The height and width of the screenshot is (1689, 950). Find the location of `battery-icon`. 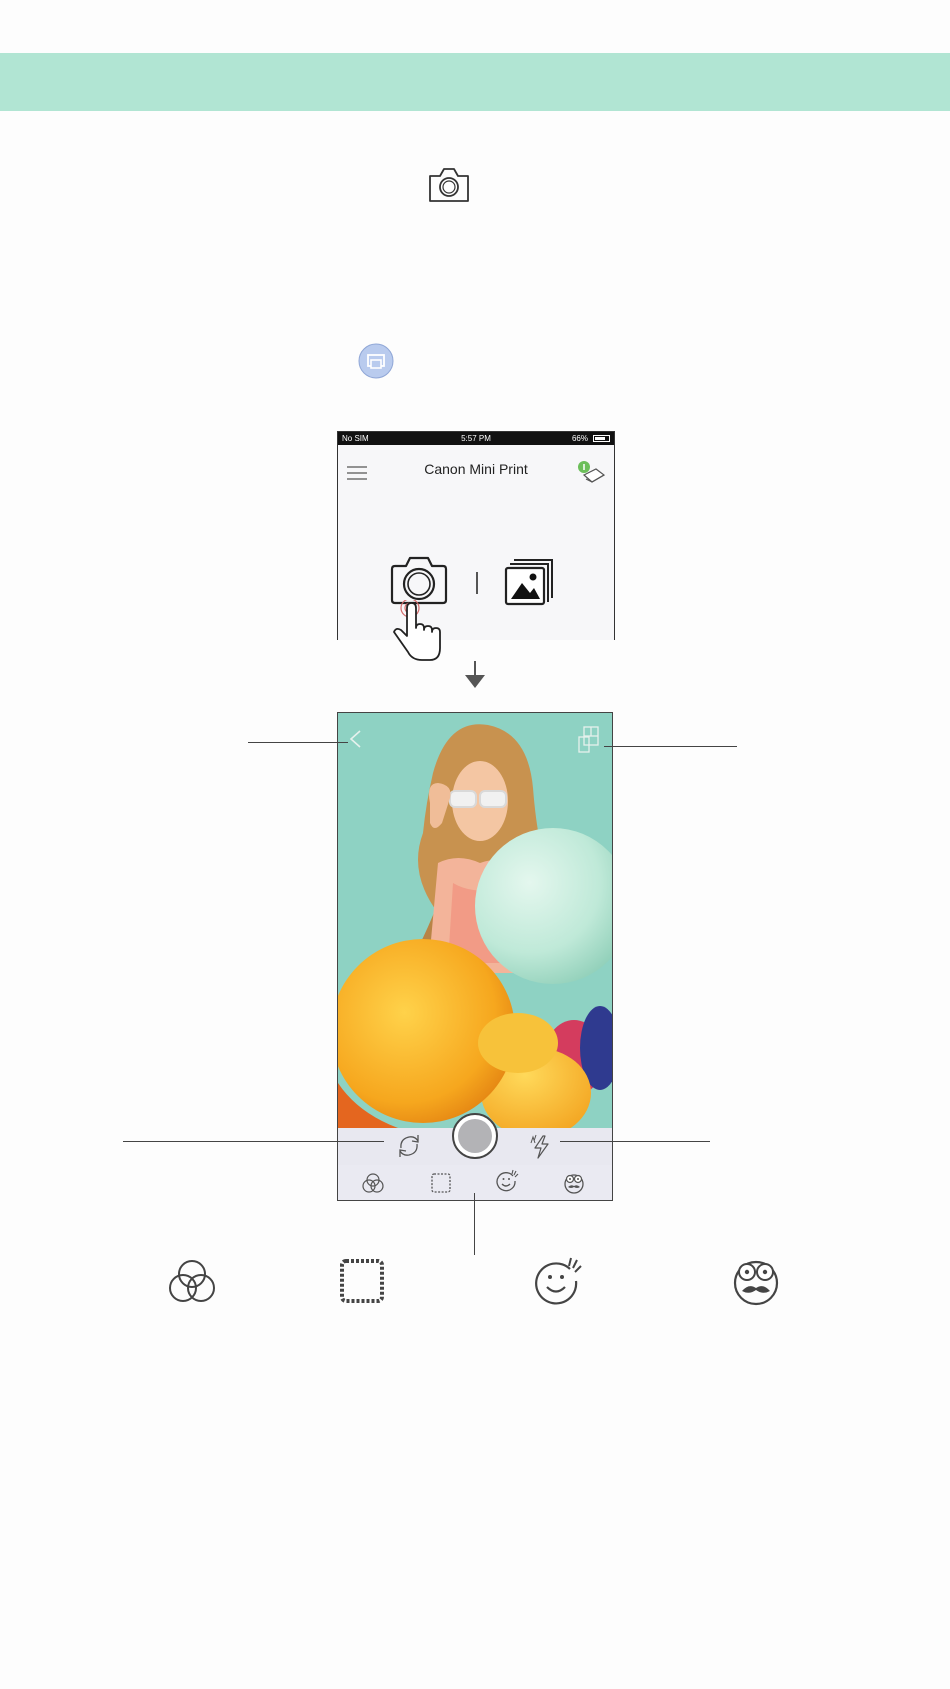

battery-icon is located at coordinates (601, 438).